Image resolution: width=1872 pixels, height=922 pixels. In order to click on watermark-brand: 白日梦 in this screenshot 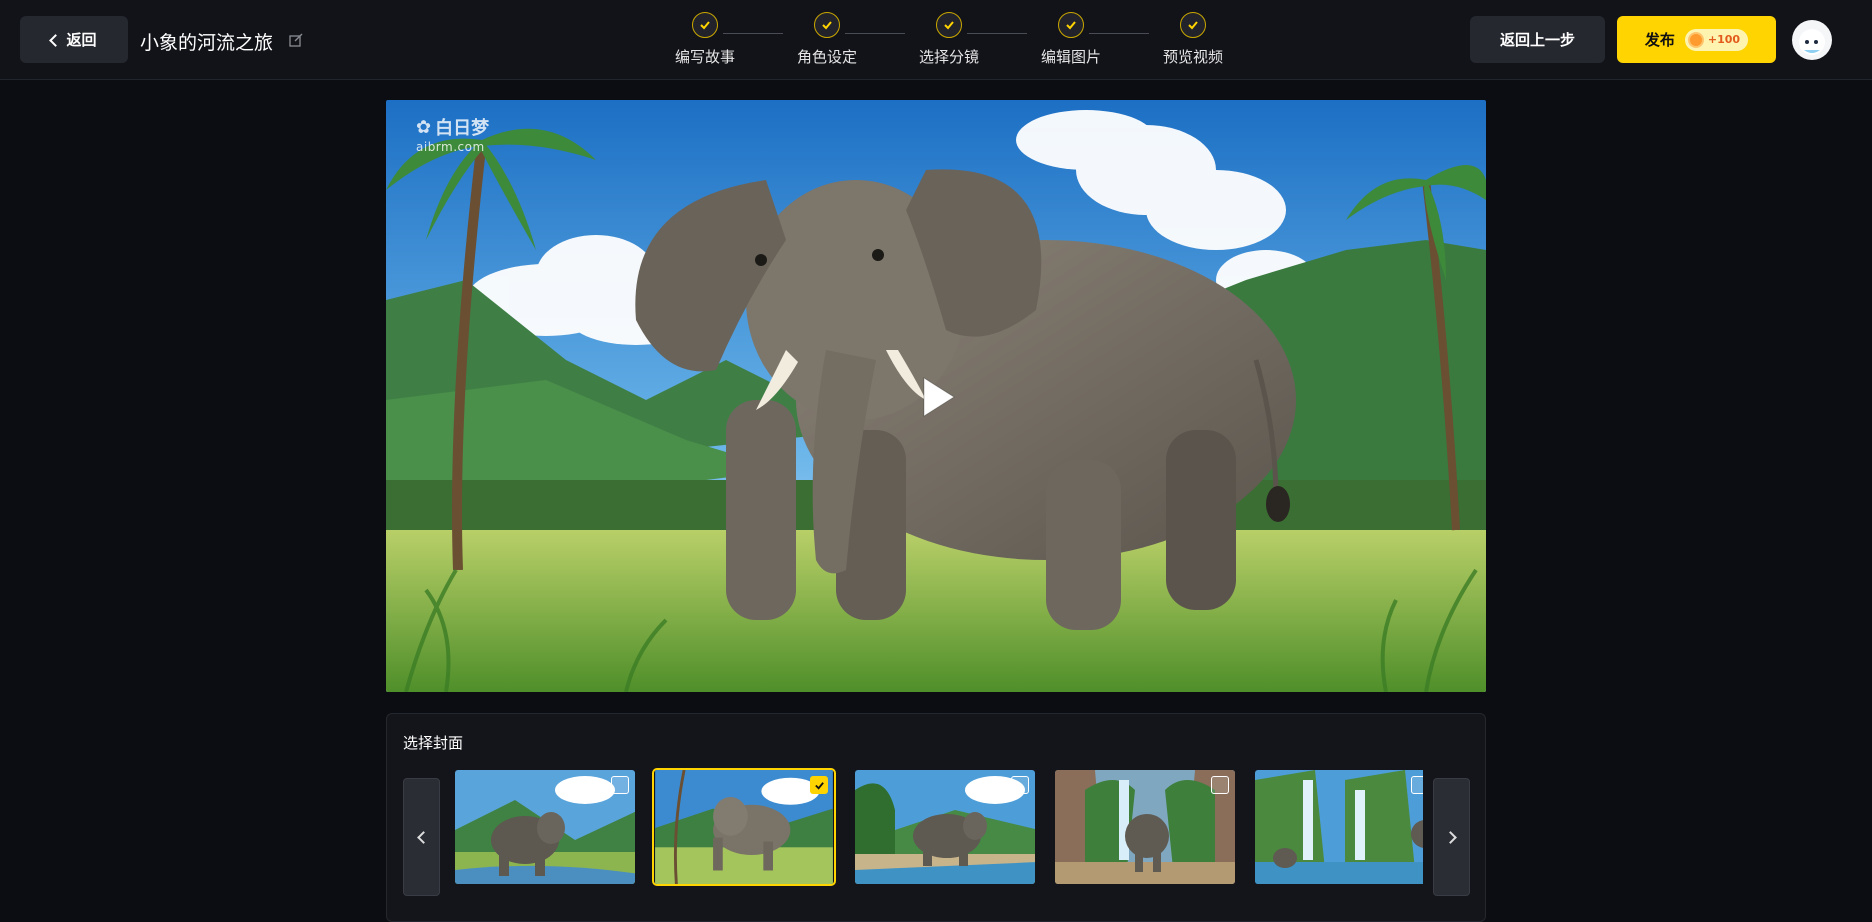, I will do `click(462, 128)`.